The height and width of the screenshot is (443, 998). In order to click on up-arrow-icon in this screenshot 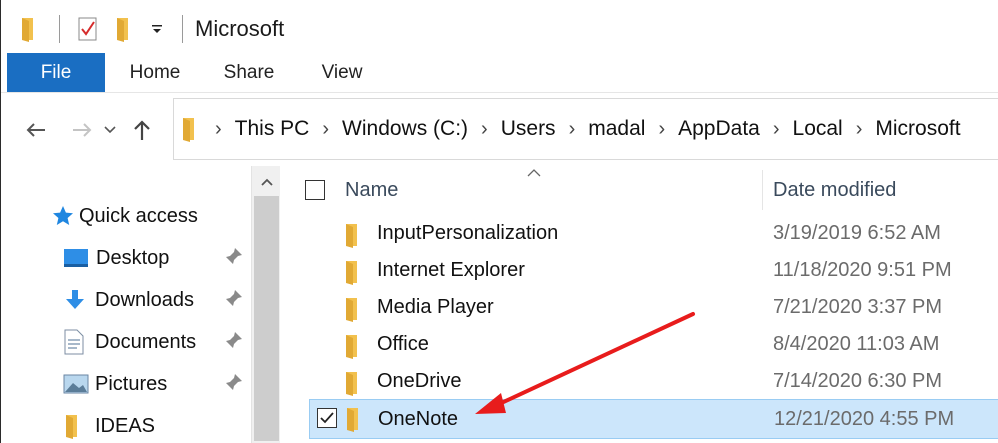, I will do `click(142, 130)`.